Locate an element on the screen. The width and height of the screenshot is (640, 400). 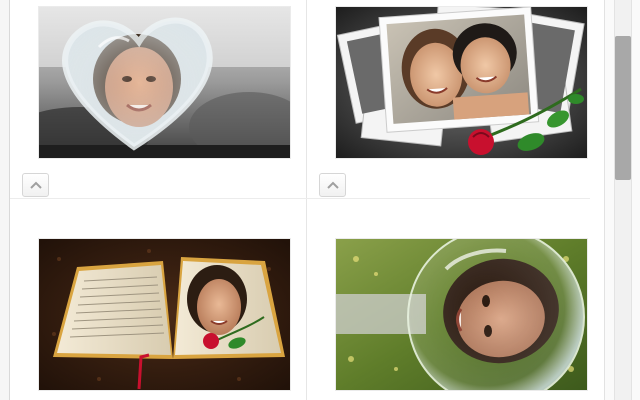
thumbnail-open-book is located at coordinates (164, 314).